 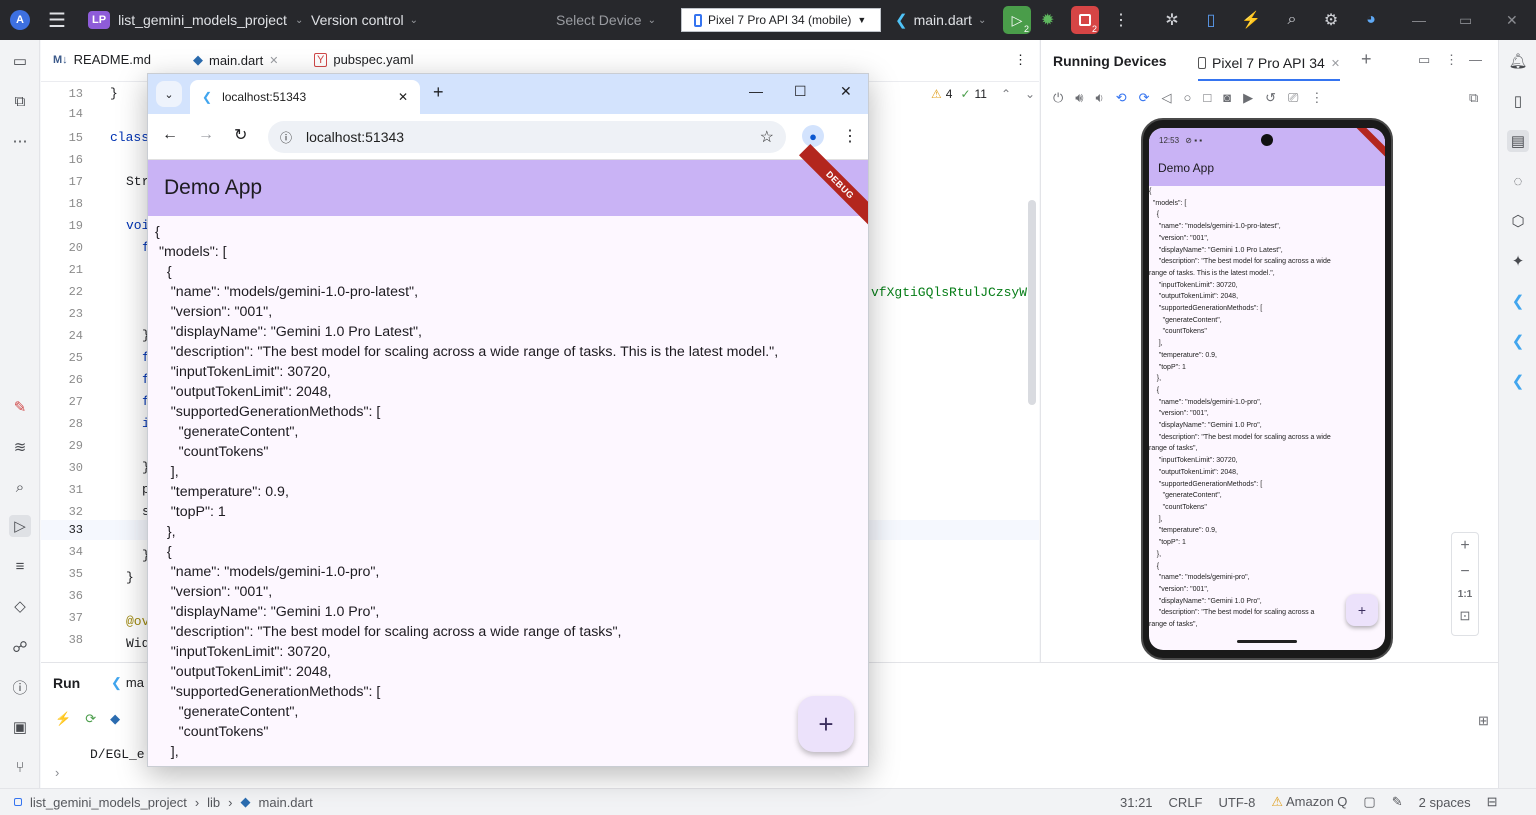 I want to click on notifications-icon: 🔔︎, so click(x=1518, y=61).